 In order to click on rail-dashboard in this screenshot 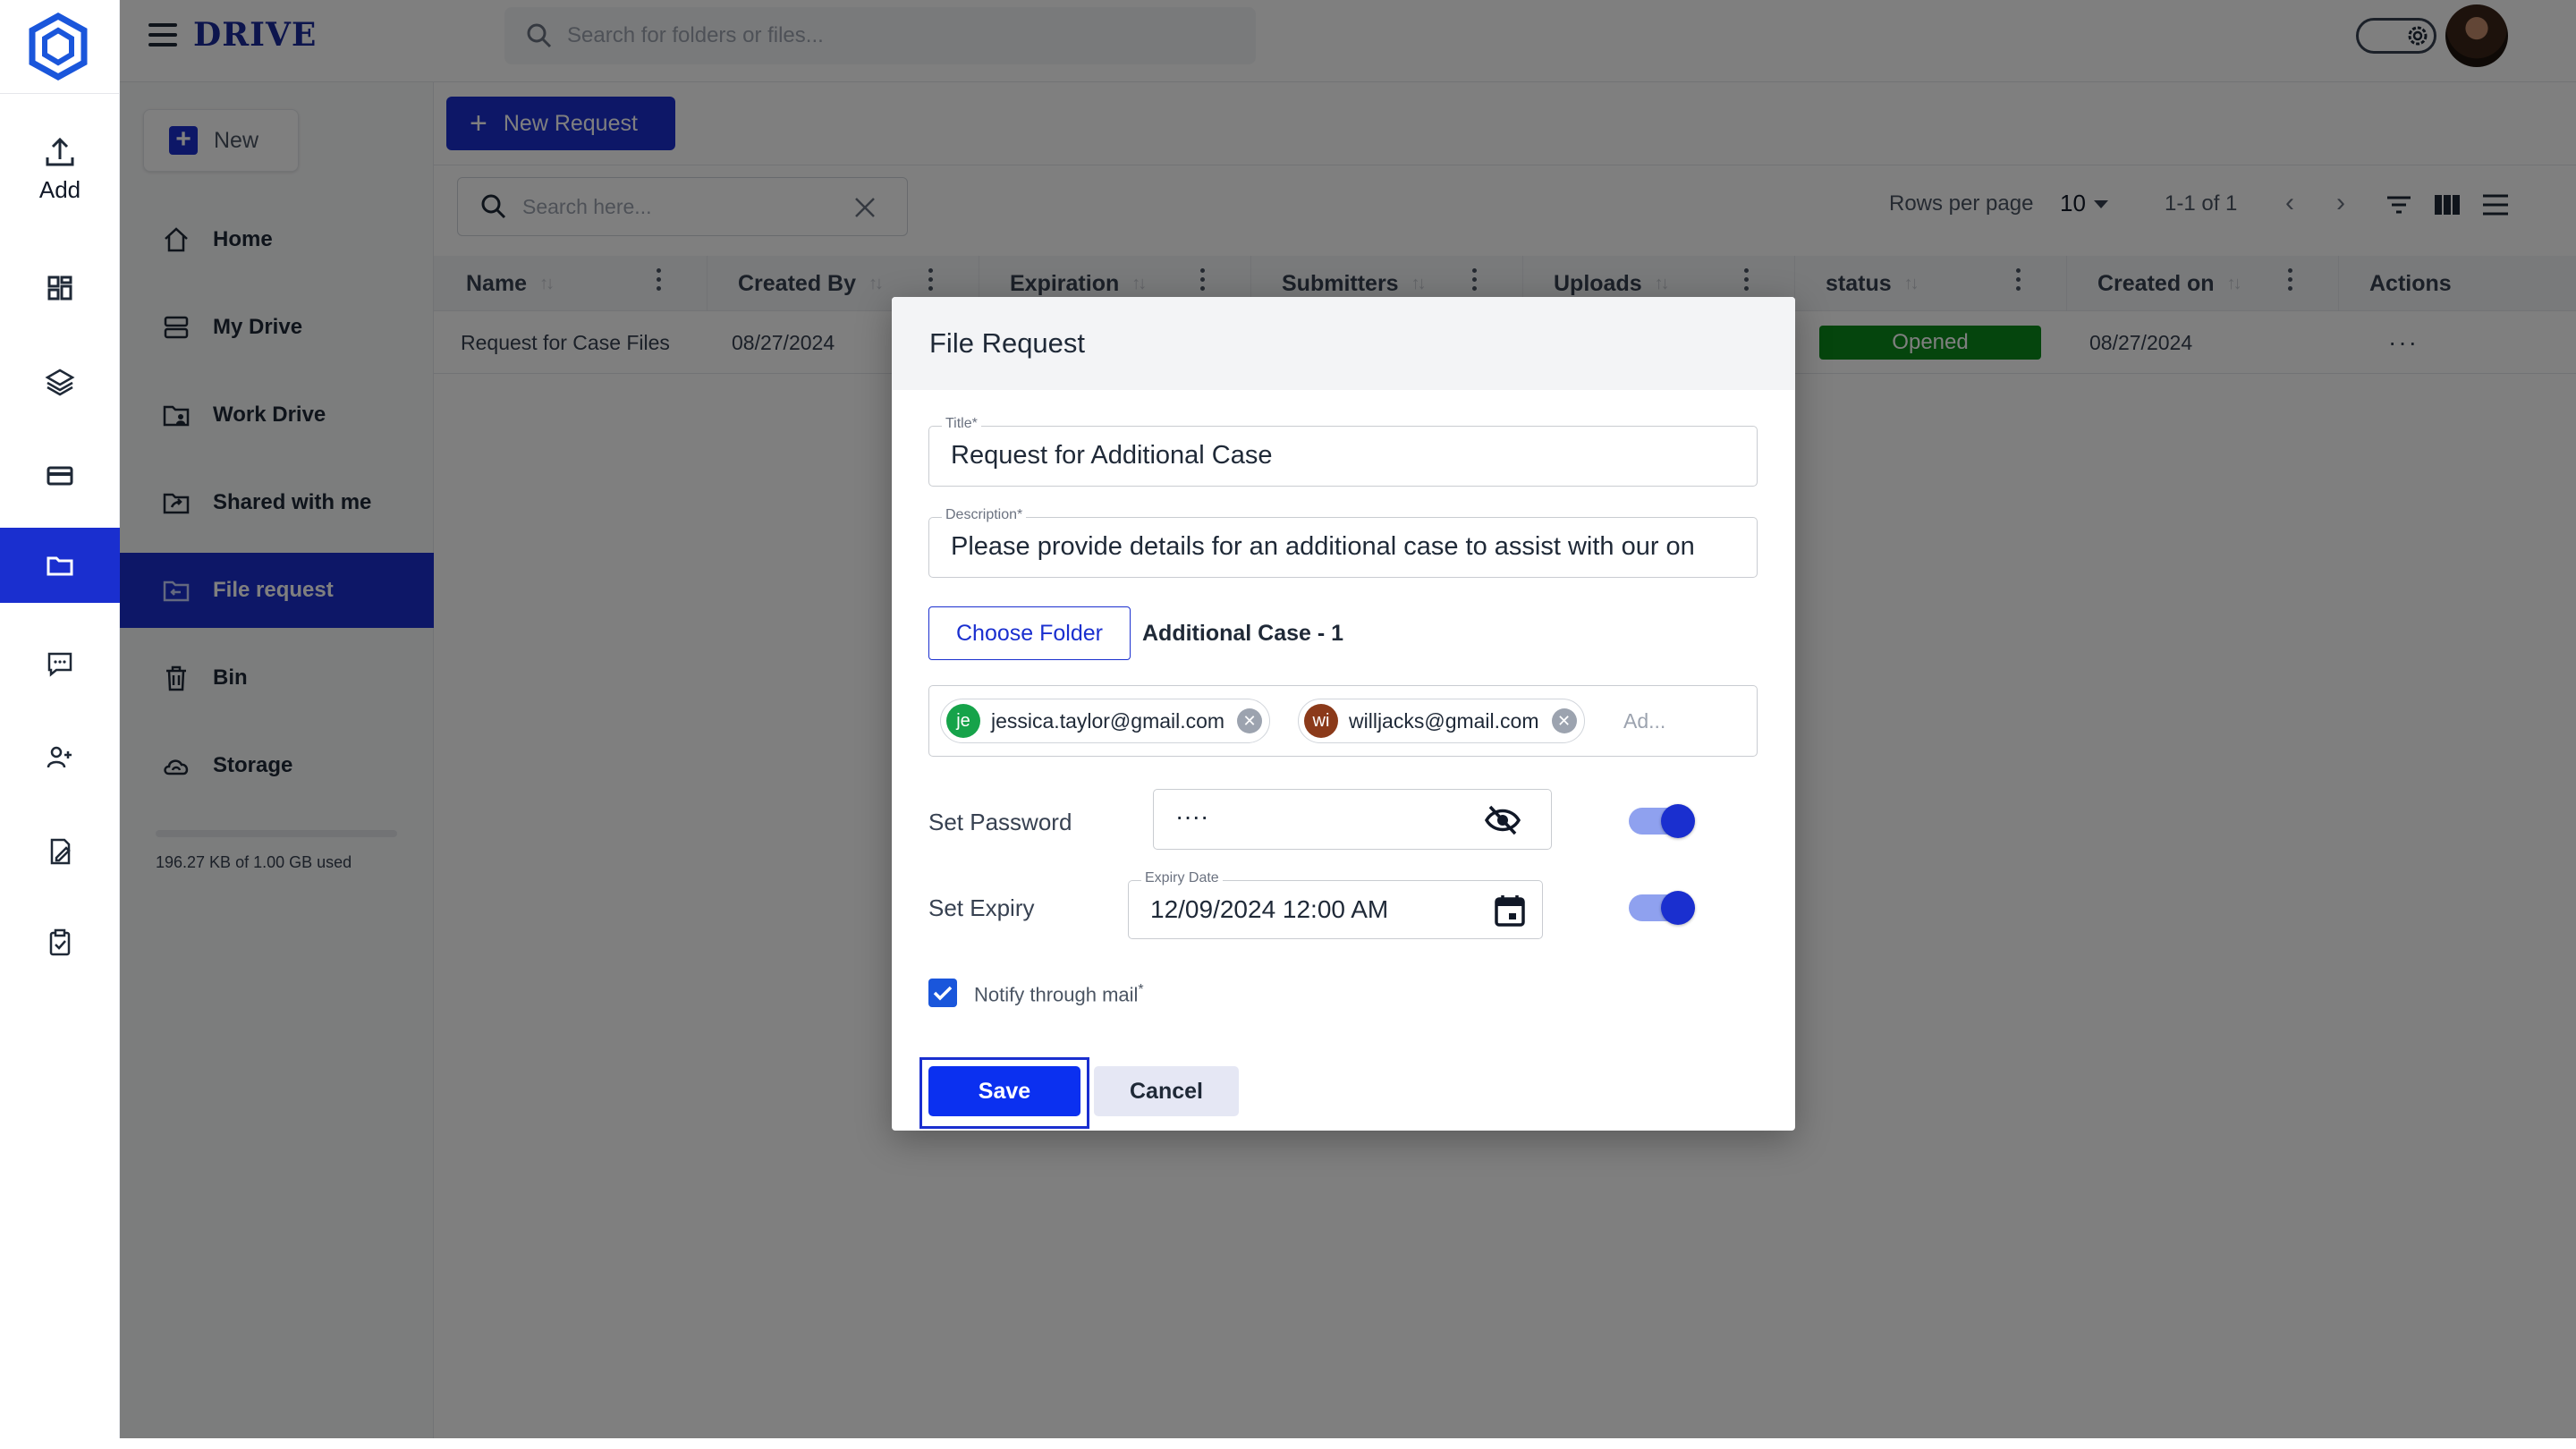, I will do `click(60, 288)`.